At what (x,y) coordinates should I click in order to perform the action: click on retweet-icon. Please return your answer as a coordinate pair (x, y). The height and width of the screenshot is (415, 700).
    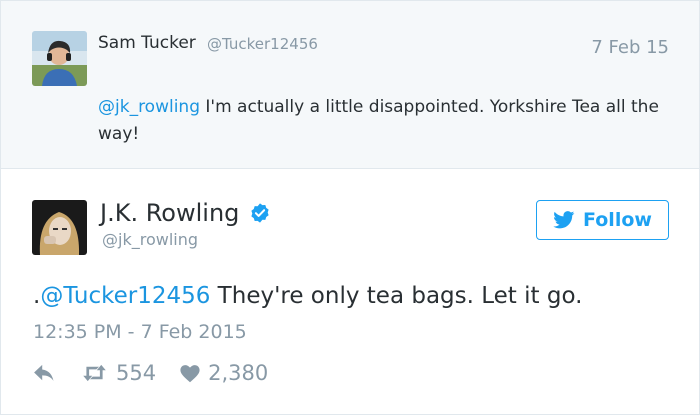
    Looking at the image, I should click on (94, 373).